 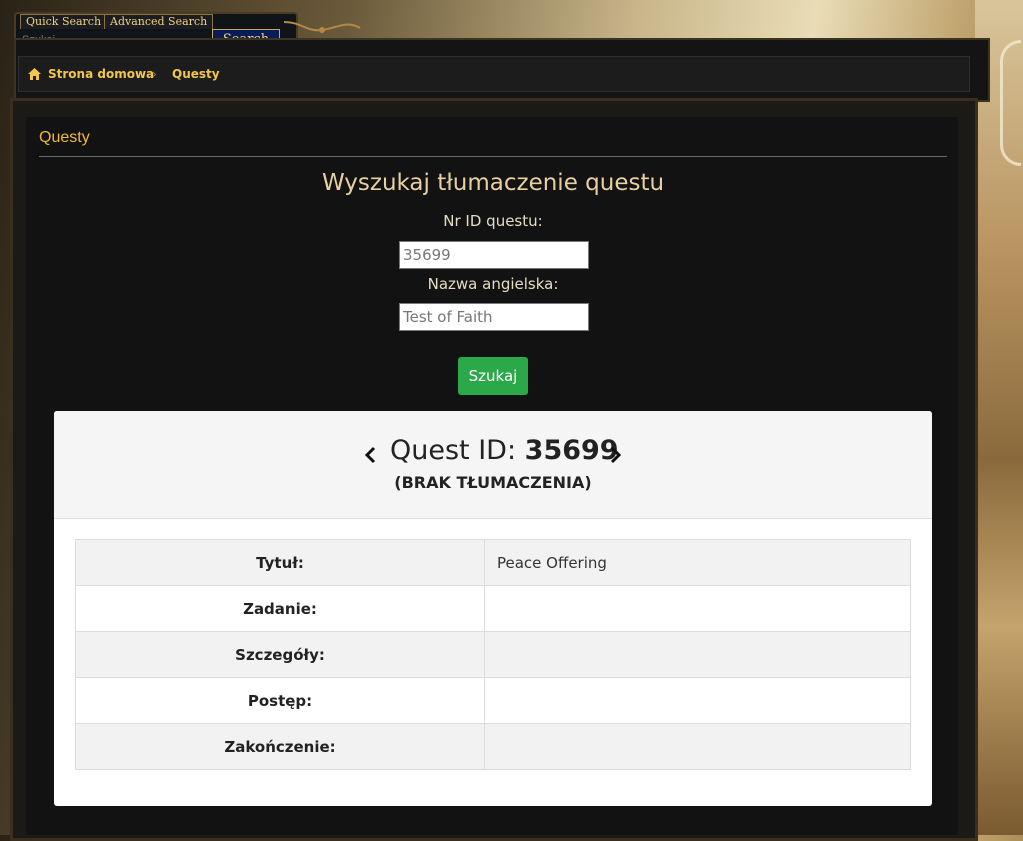 I want to click on row-label: Tytuł:, so click(x=280, y=562).